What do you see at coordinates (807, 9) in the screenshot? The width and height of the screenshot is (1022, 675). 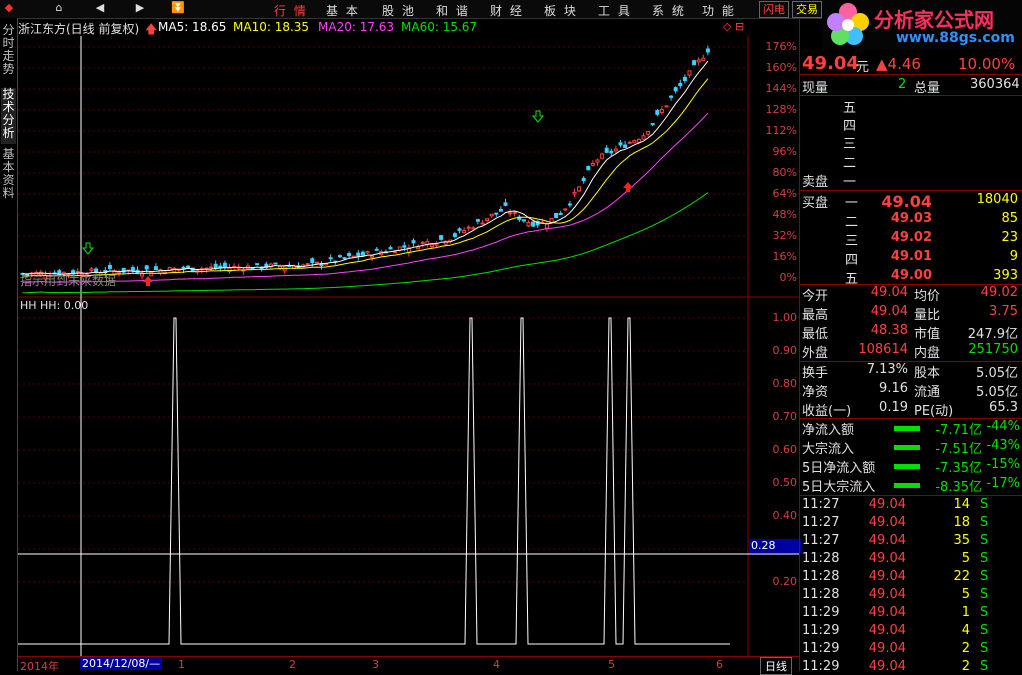 I see `trade-button: 交易` at bounding box center [807, 9].